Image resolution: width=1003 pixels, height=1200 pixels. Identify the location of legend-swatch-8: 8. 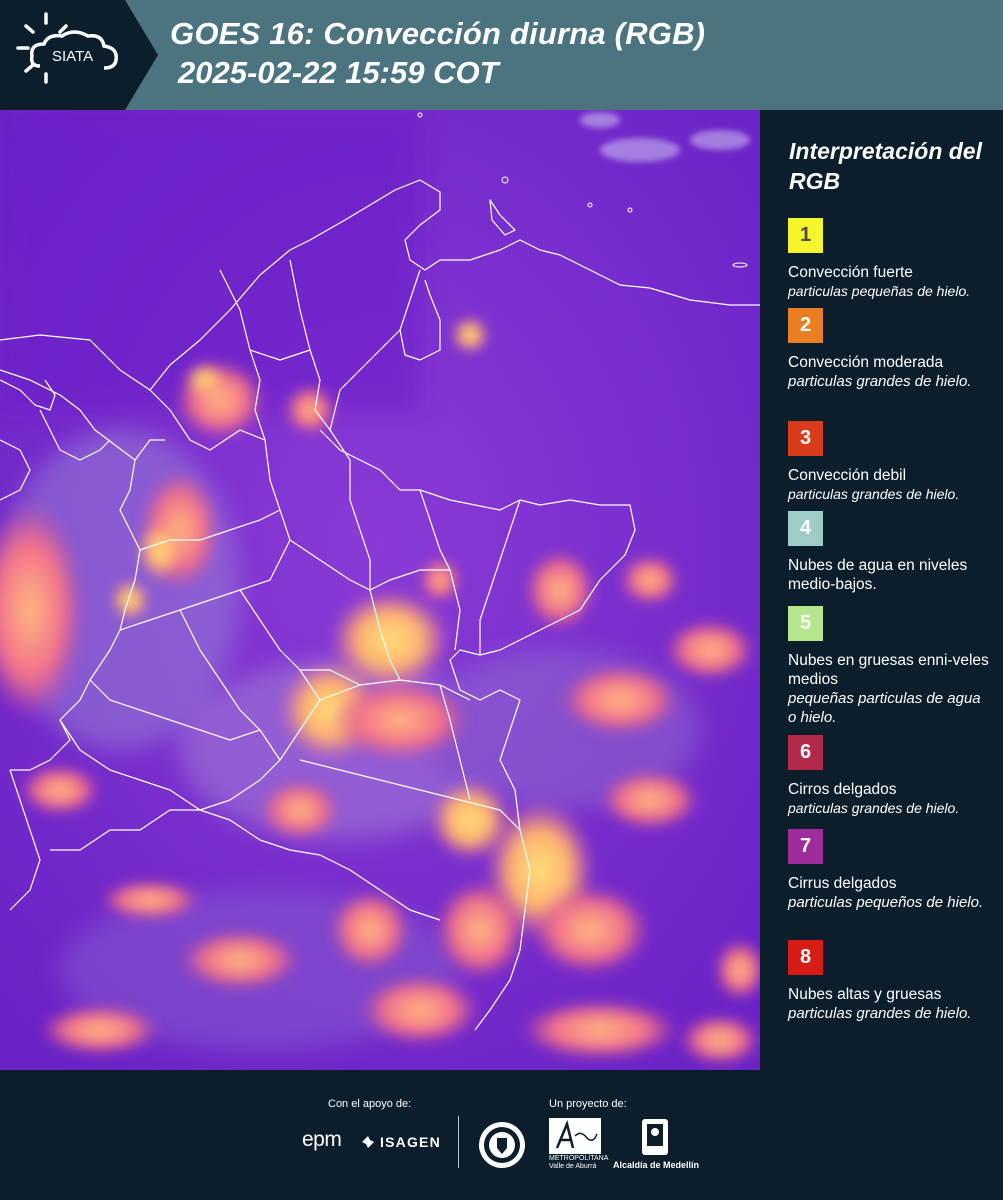
(805, 957).